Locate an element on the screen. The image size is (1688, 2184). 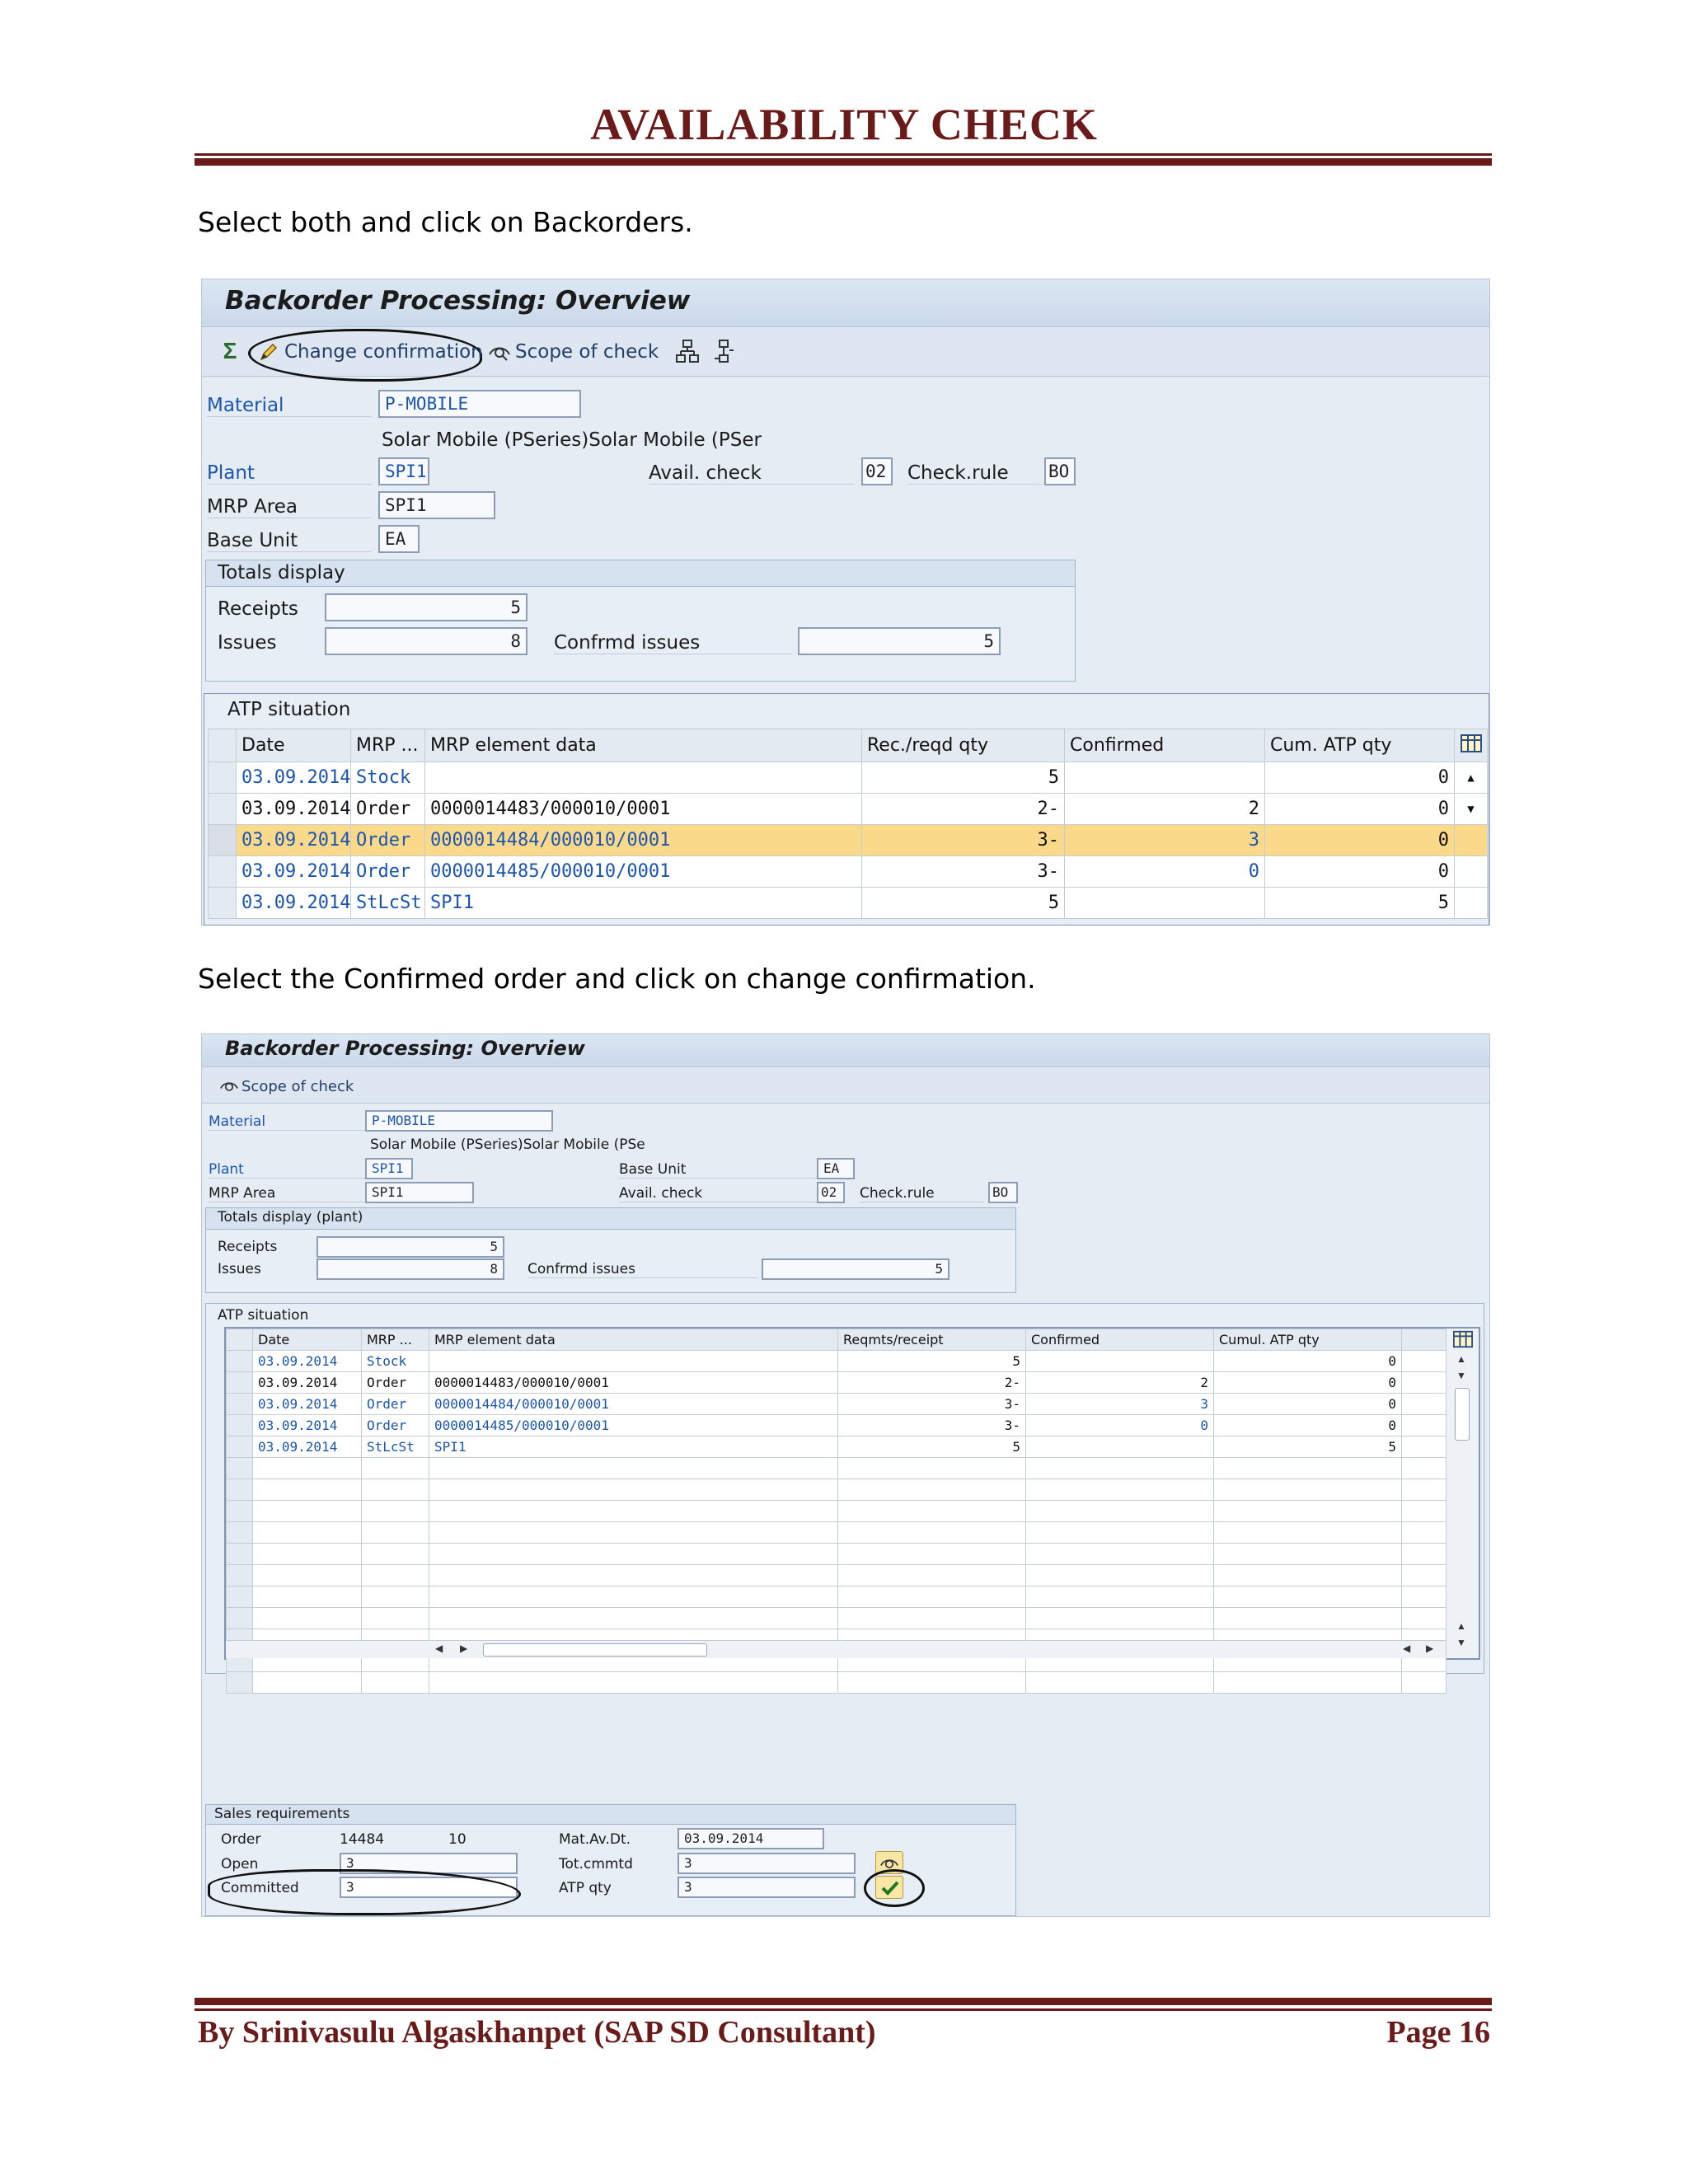
qty-cell: 3- is located at coordinates (932, 1404).